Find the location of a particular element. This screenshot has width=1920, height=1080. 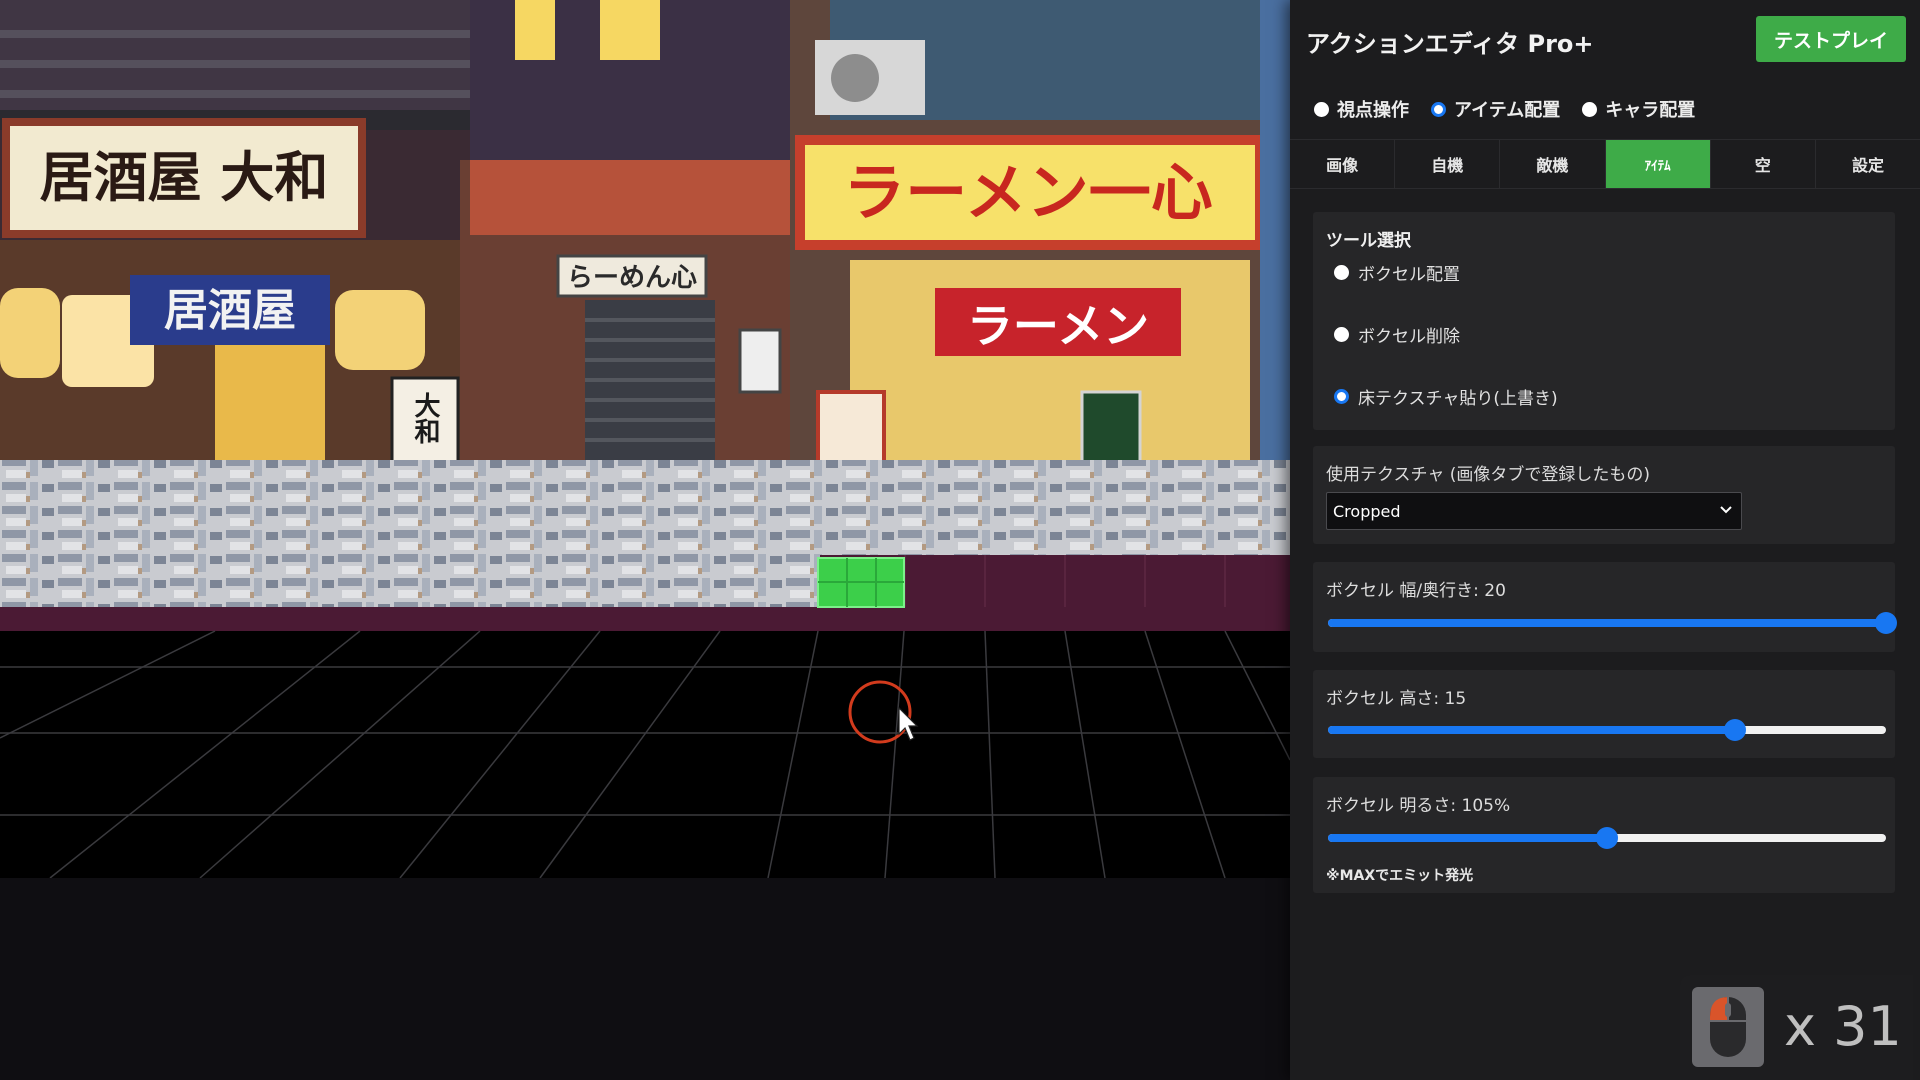

voxel-brightness-slider is located at coordinates (1607, 838).